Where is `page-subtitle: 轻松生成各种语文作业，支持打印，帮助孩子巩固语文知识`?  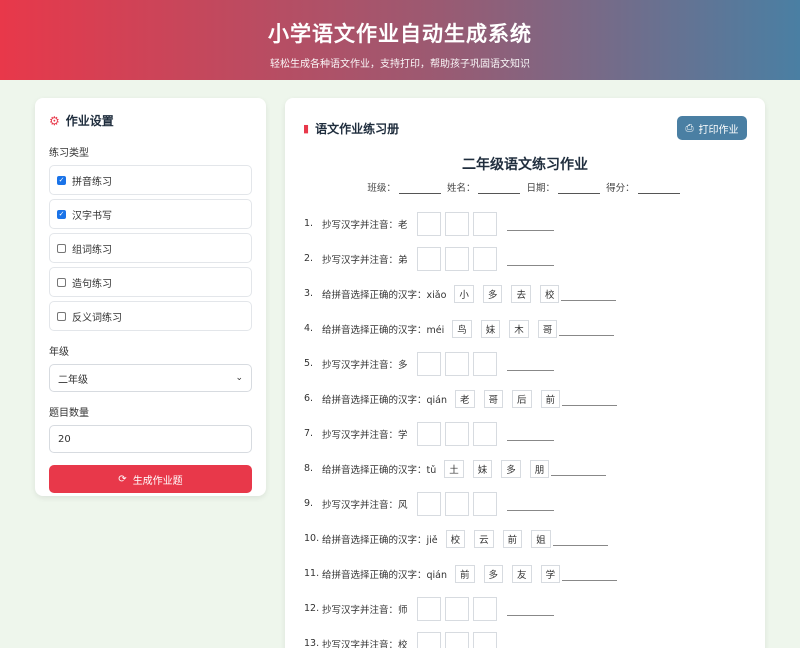 page-subtitle: 轻松生成各种语文作业，支持打印，帮助孩子巩固语文知识 is located at coordinates (400, 64).